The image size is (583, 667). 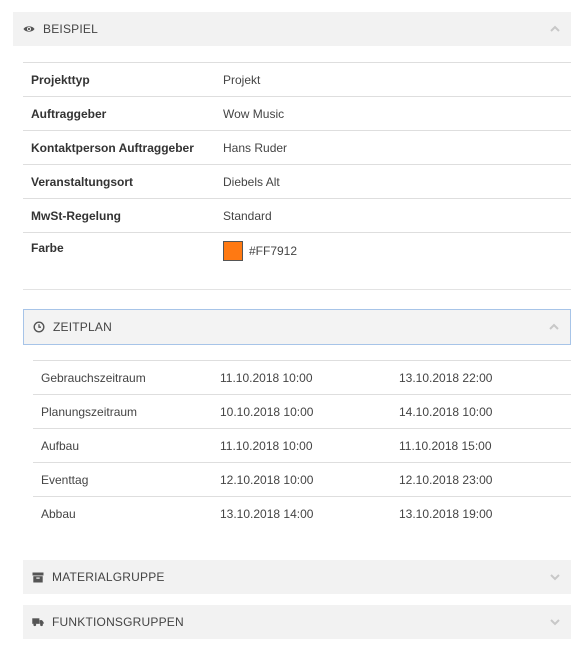 What do you see at coordinates (93, 377) in the screenshot?
I see `schedule-name: Gebrauchszeitraum` at bounding box center [93, 377].